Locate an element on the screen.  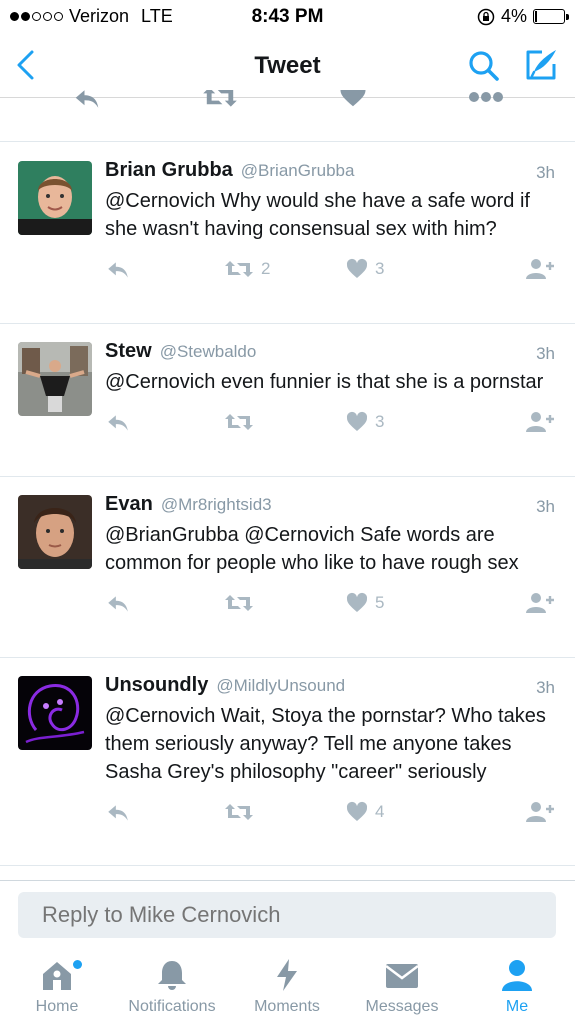
tab-messages: Messages is located at coordinates (402, 987).